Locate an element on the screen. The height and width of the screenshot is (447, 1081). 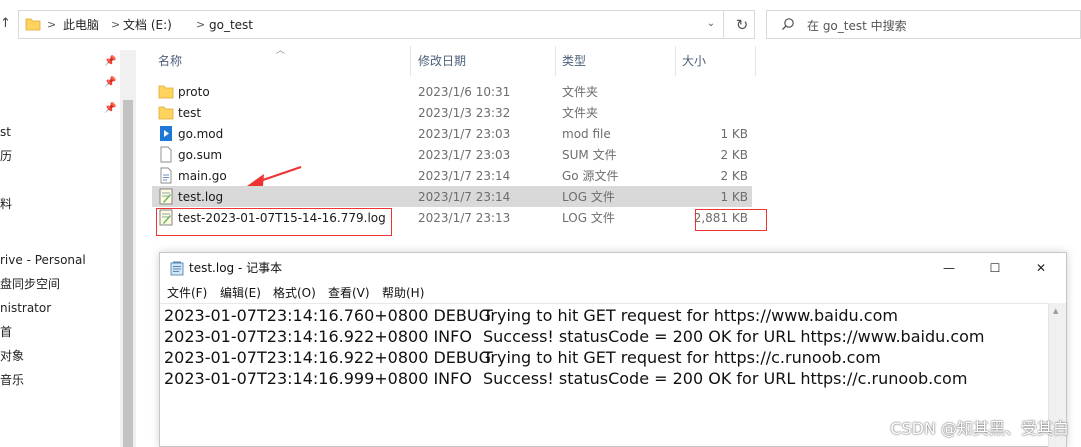
nav-item-onedrive: rive - Personal is located at coordinates (43, 260).